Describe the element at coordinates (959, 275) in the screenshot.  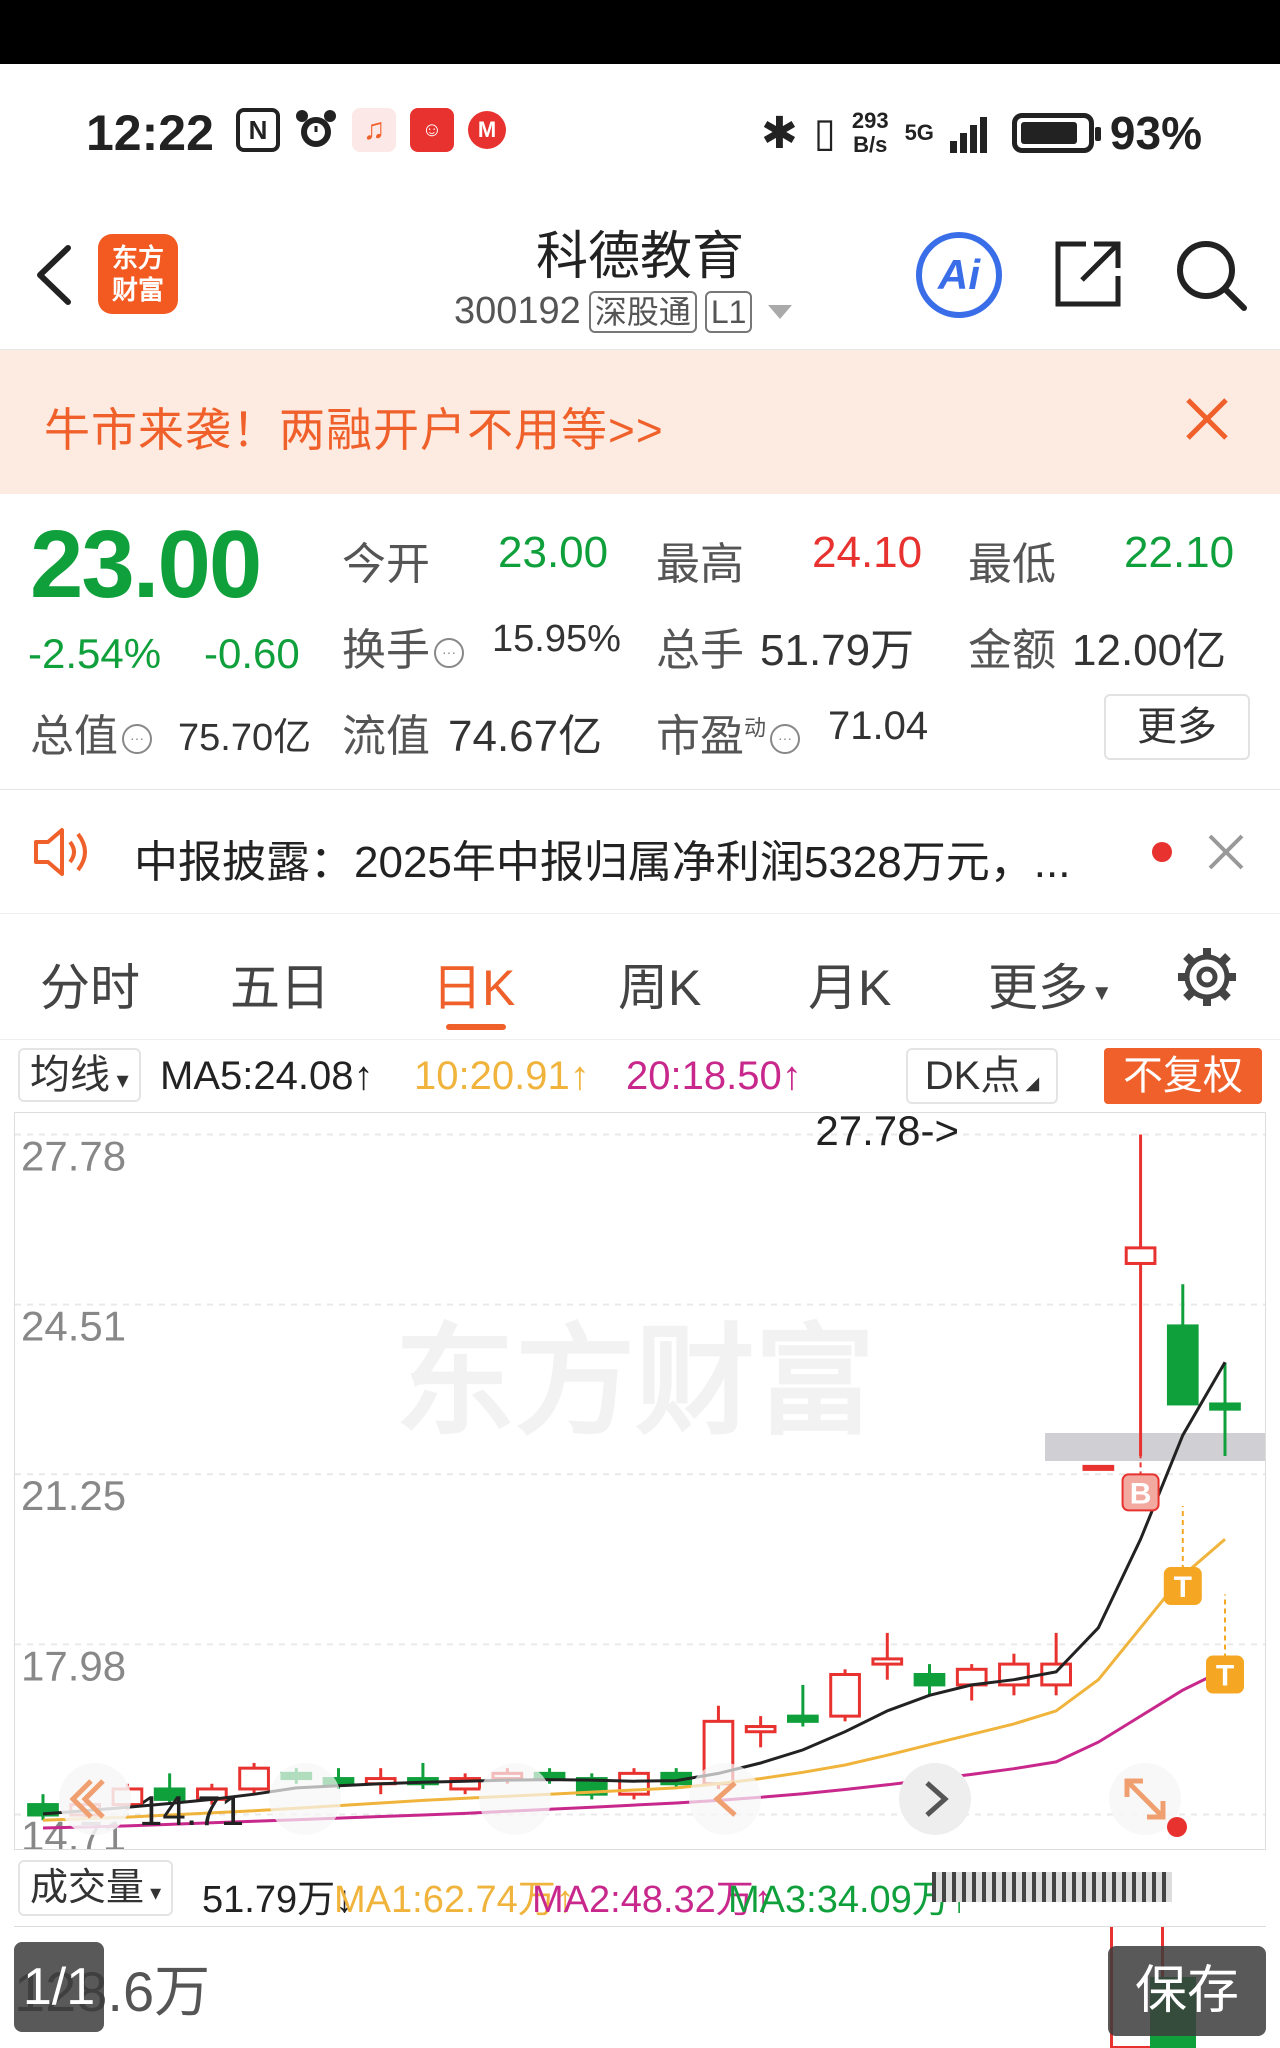
I see `ai-assistant-icon: Ai` at that location.